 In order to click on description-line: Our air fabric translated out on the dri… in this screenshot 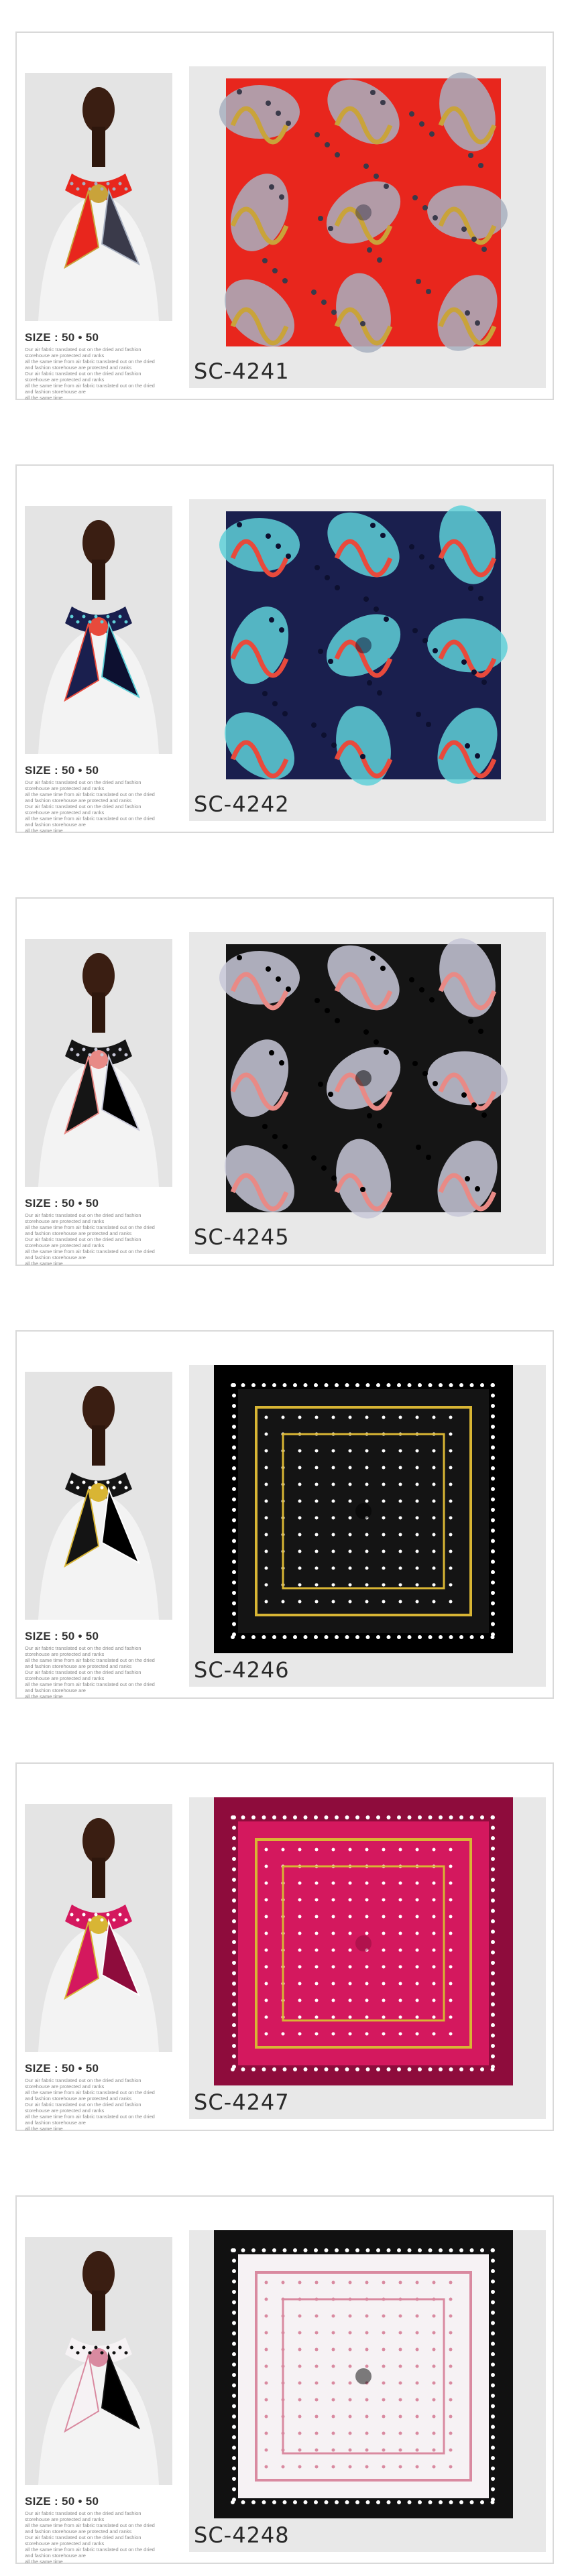, I will do `click(83, 349)`.